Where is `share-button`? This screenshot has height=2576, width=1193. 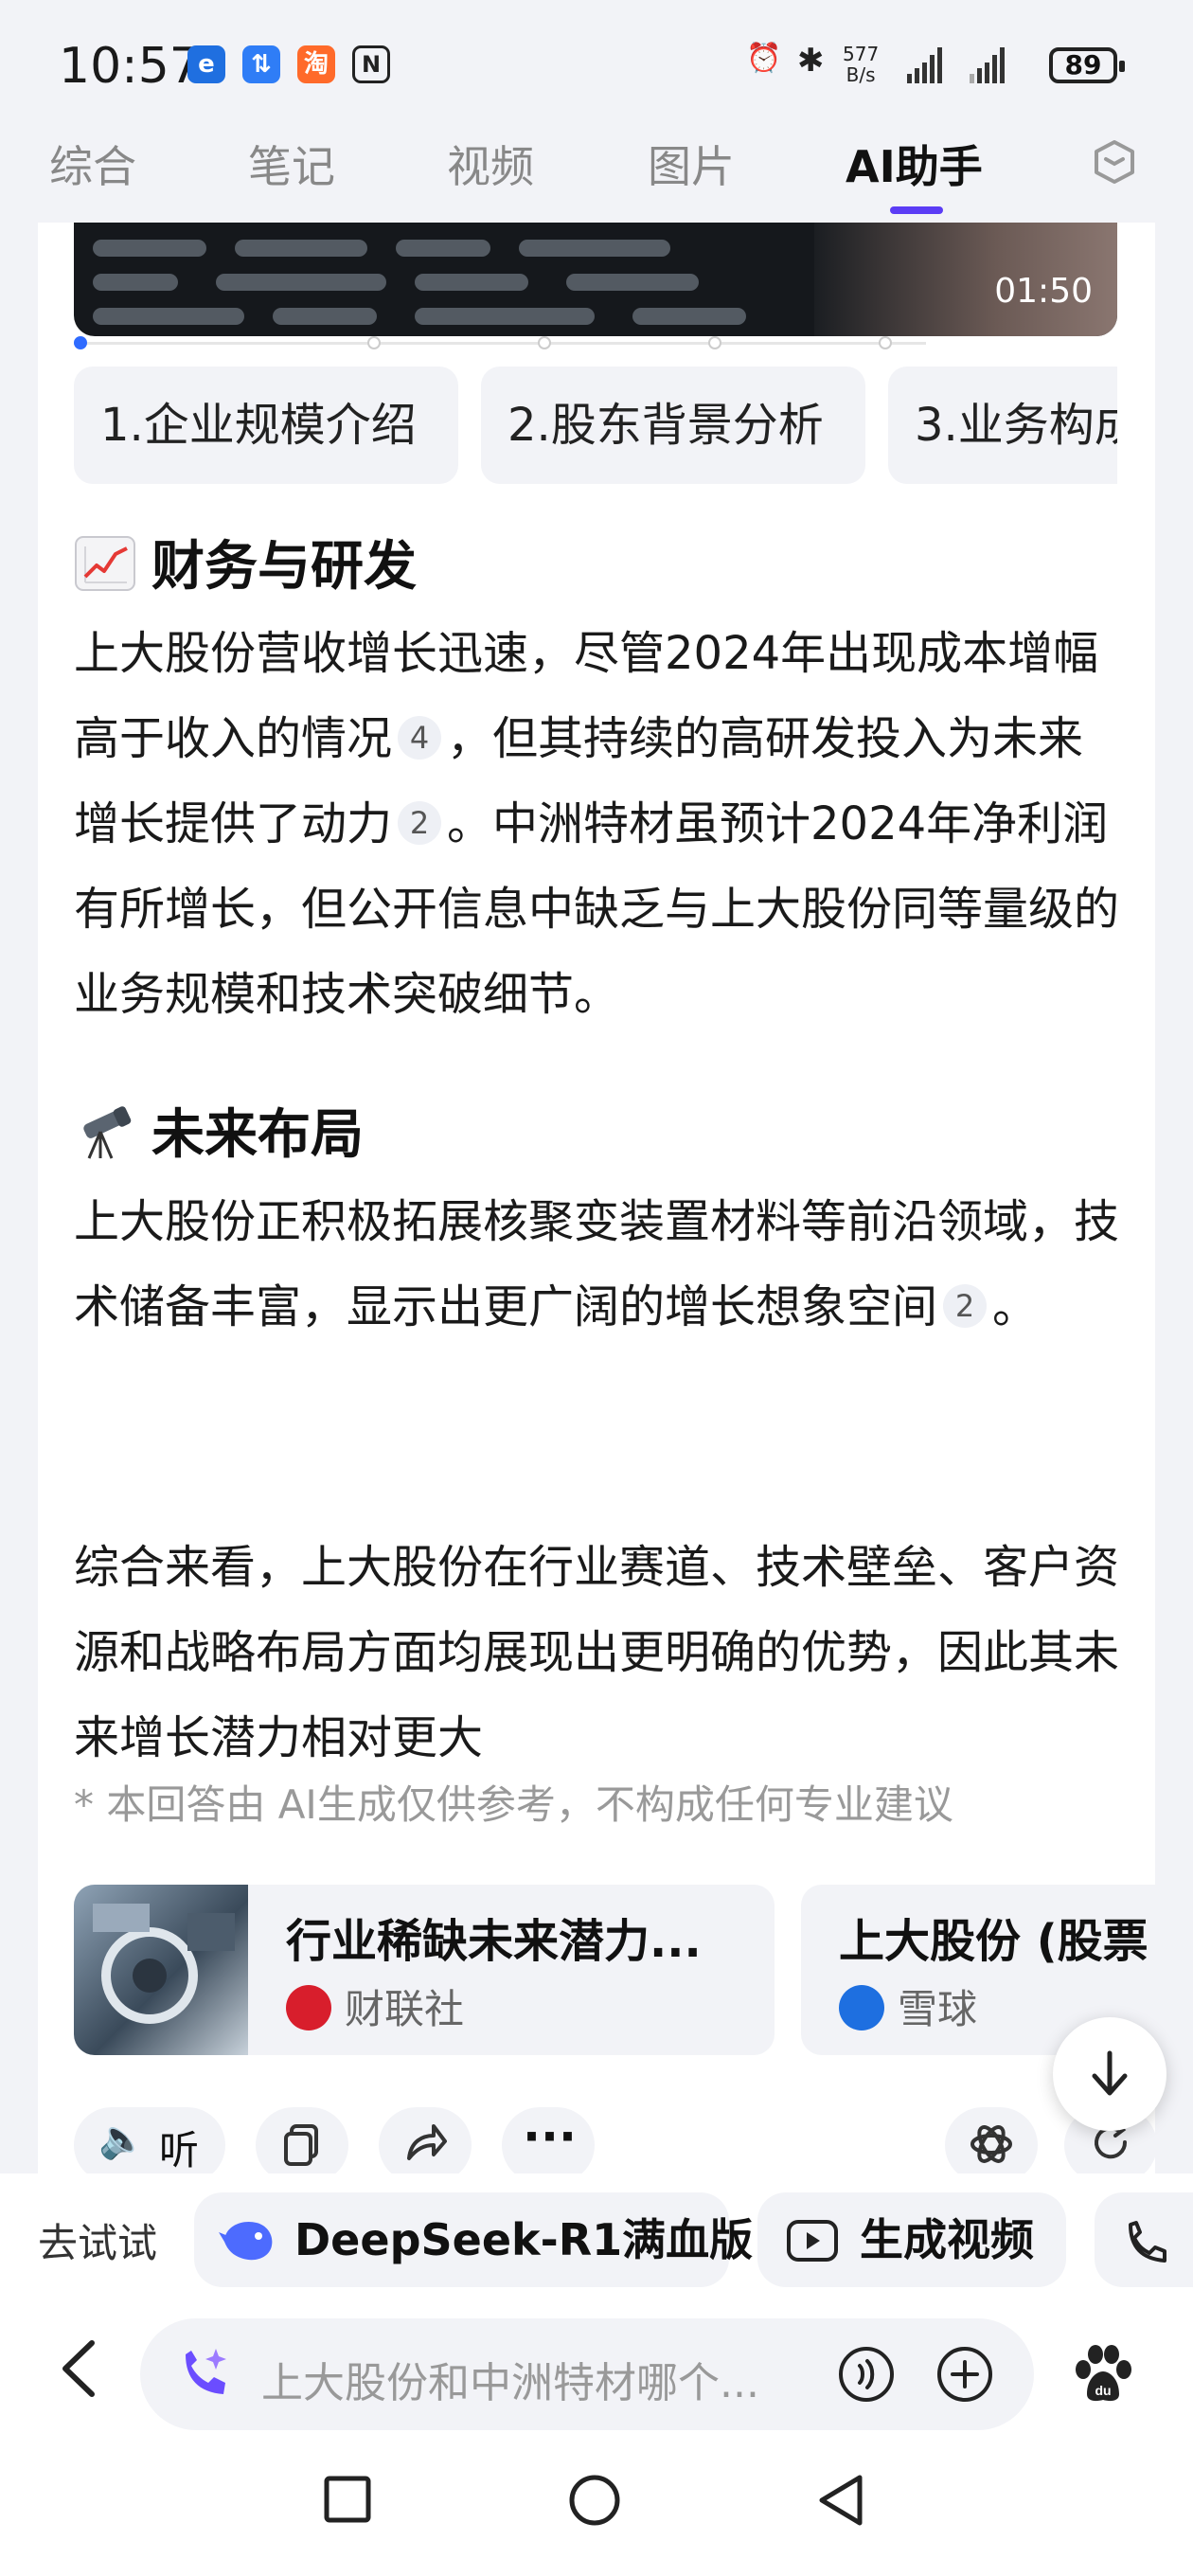 share-button is located at coordinates (425, 2140).